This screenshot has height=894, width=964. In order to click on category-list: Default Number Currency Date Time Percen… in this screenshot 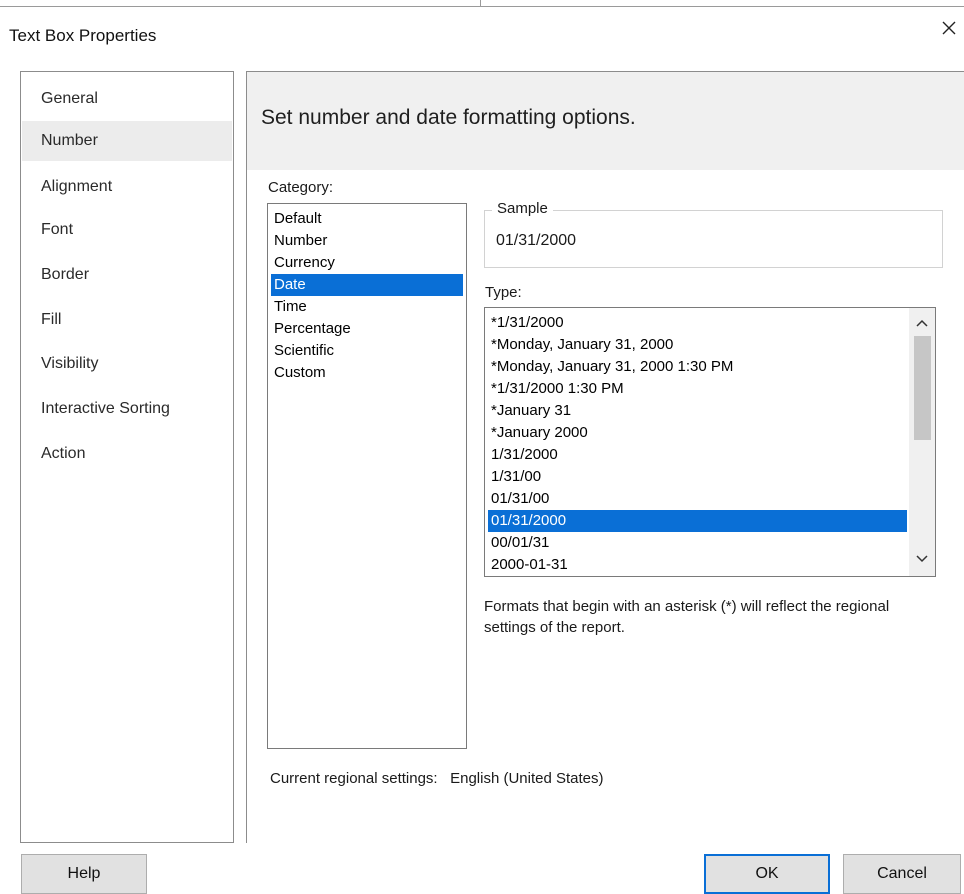, I will do `click(367, 476)`.